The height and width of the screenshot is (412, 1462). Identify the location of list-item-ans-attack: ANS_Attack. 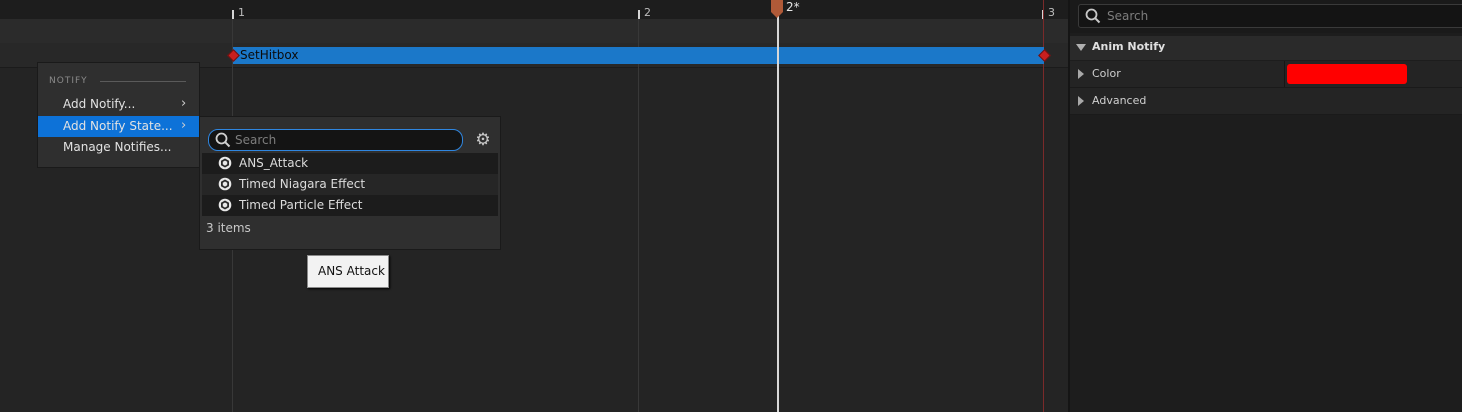
(350, 163).